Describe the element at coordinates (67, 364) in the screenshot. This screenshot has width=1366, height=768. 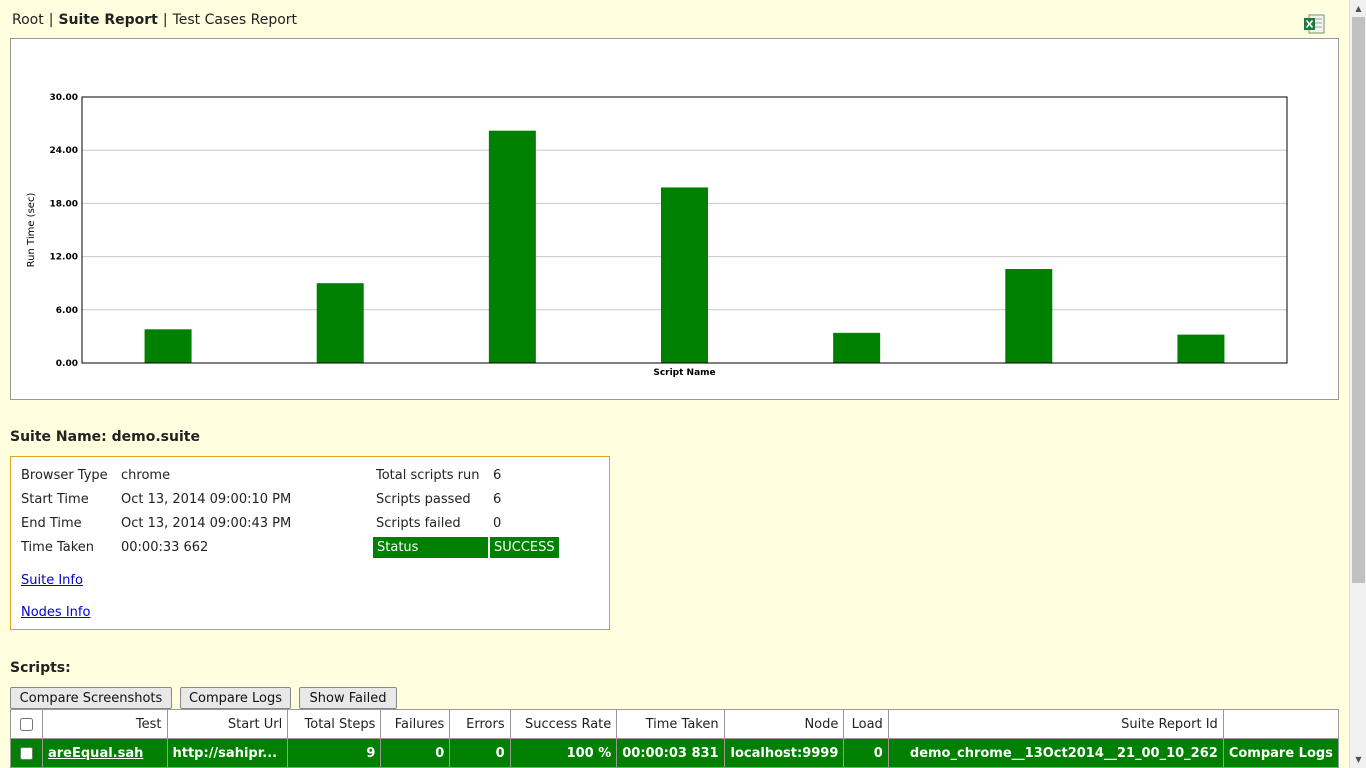
I see `y-tick-label: 0.00` at that location.